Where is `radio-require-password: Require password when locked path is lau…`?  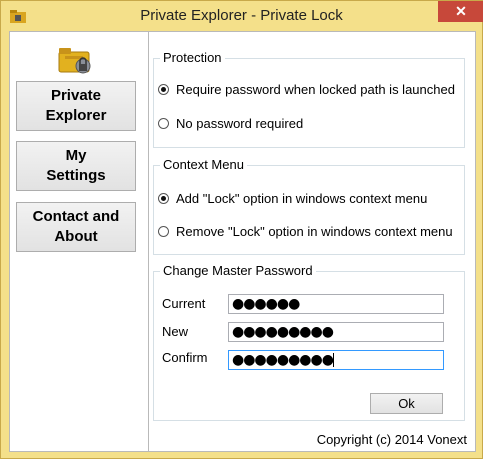 radio-require-password: Require password when locked path is lau… is located at coordinates (306, 89).